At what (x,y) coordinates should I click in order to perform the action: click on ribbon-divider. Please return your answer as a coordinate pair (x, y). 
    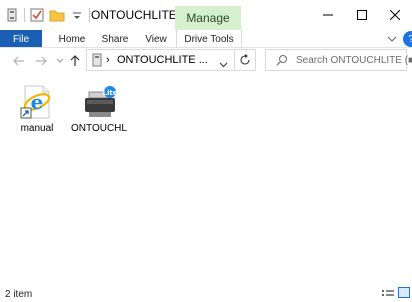
    Looking at the image, I should click on (206, 47).